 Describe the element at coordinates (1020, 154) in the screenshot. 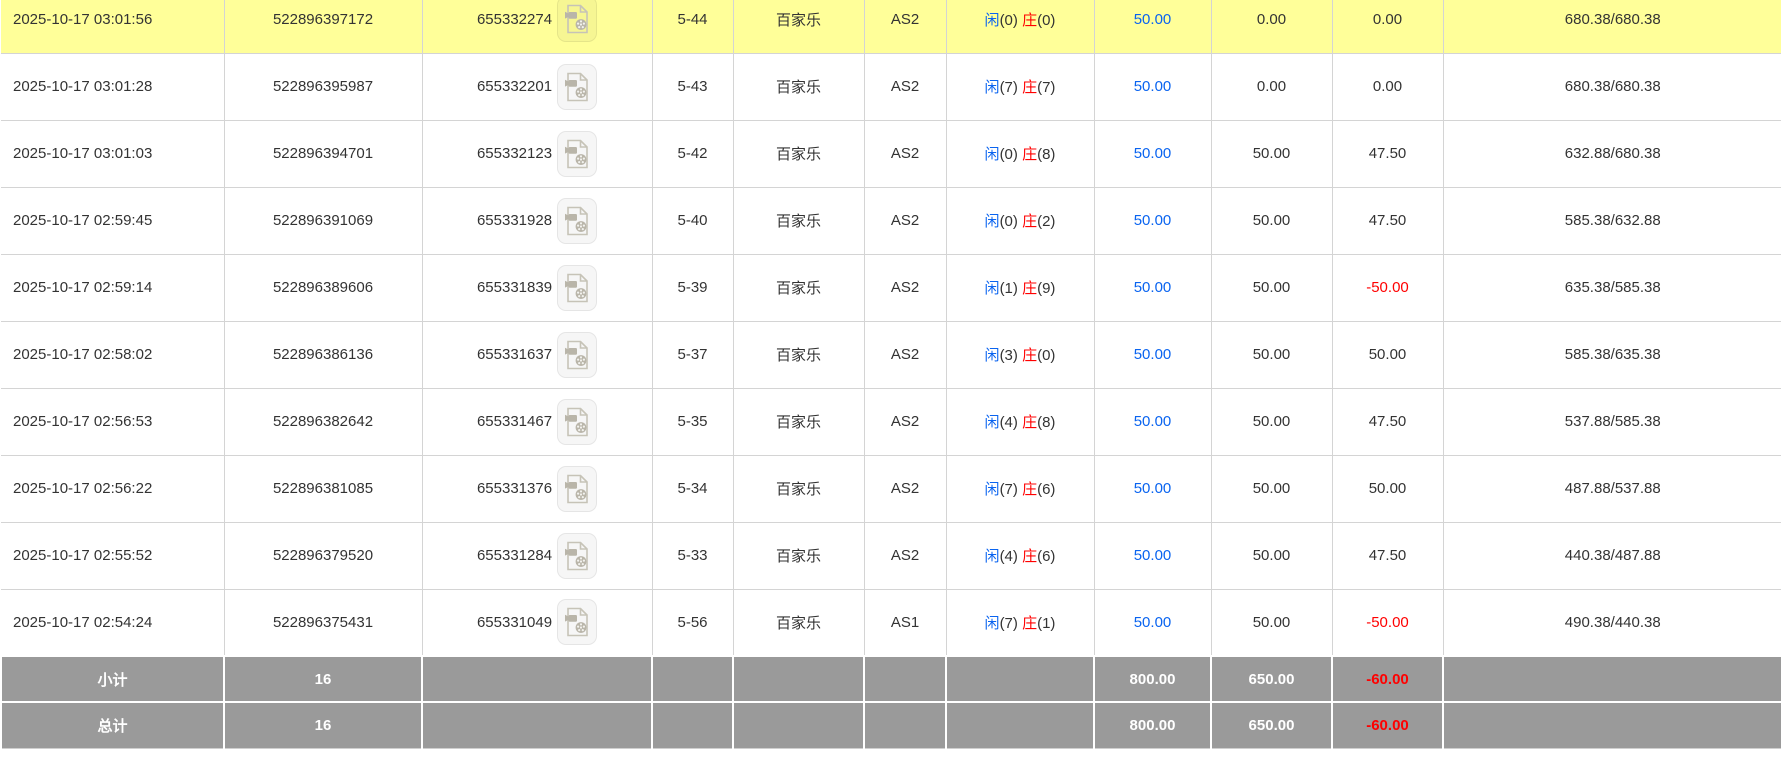

I see `result-cell: 闲(0) 庄(8)` at that location.